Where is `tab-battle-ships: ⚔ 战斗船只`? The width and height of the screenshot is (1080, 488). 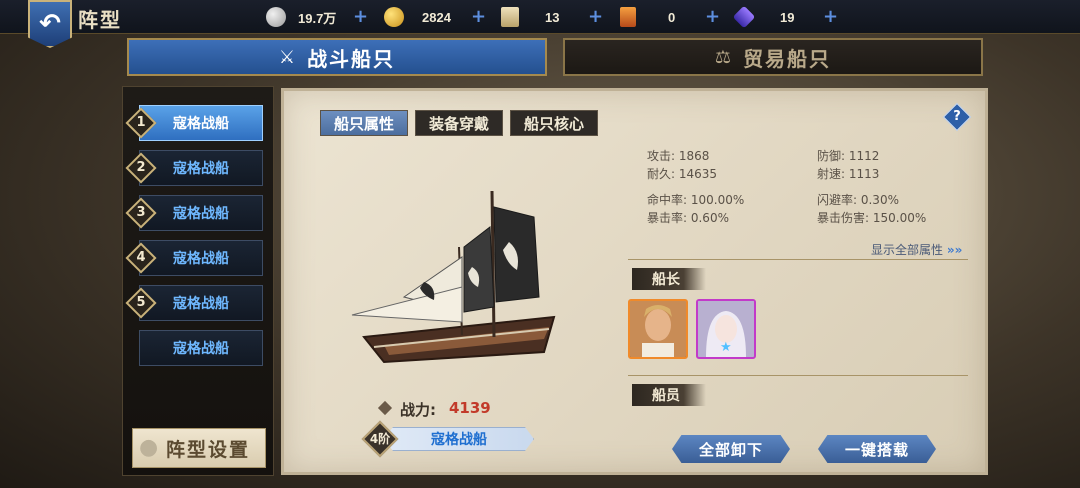 tab-battle-ships: ⚔ 战斗船只 is located at coordinates (337, 57).